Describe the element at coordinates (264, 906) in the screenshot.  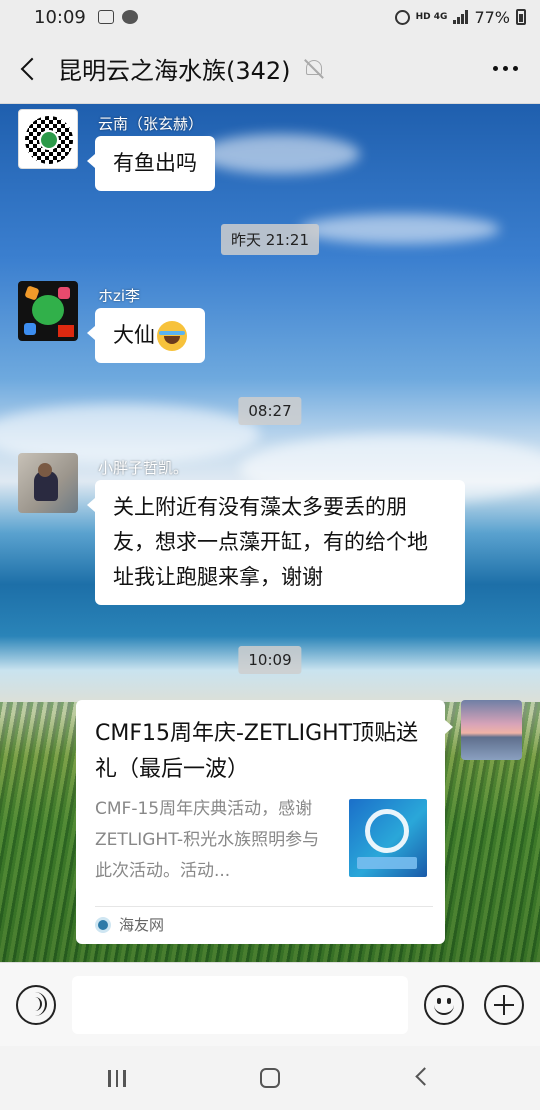
I see `divider` at that location.